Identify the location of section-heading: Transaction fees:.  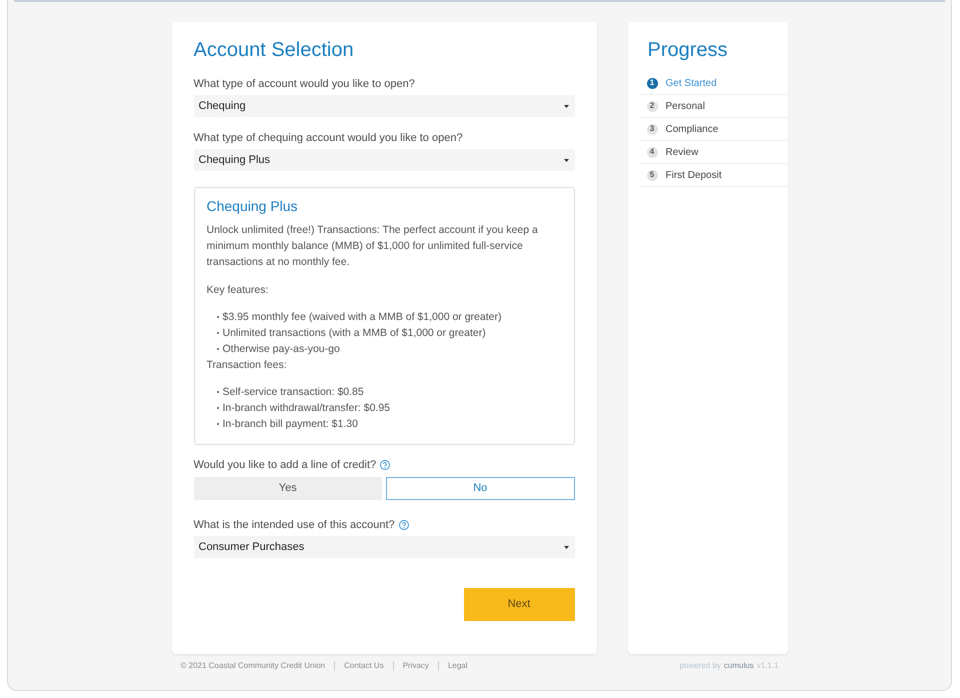
(247, 365).